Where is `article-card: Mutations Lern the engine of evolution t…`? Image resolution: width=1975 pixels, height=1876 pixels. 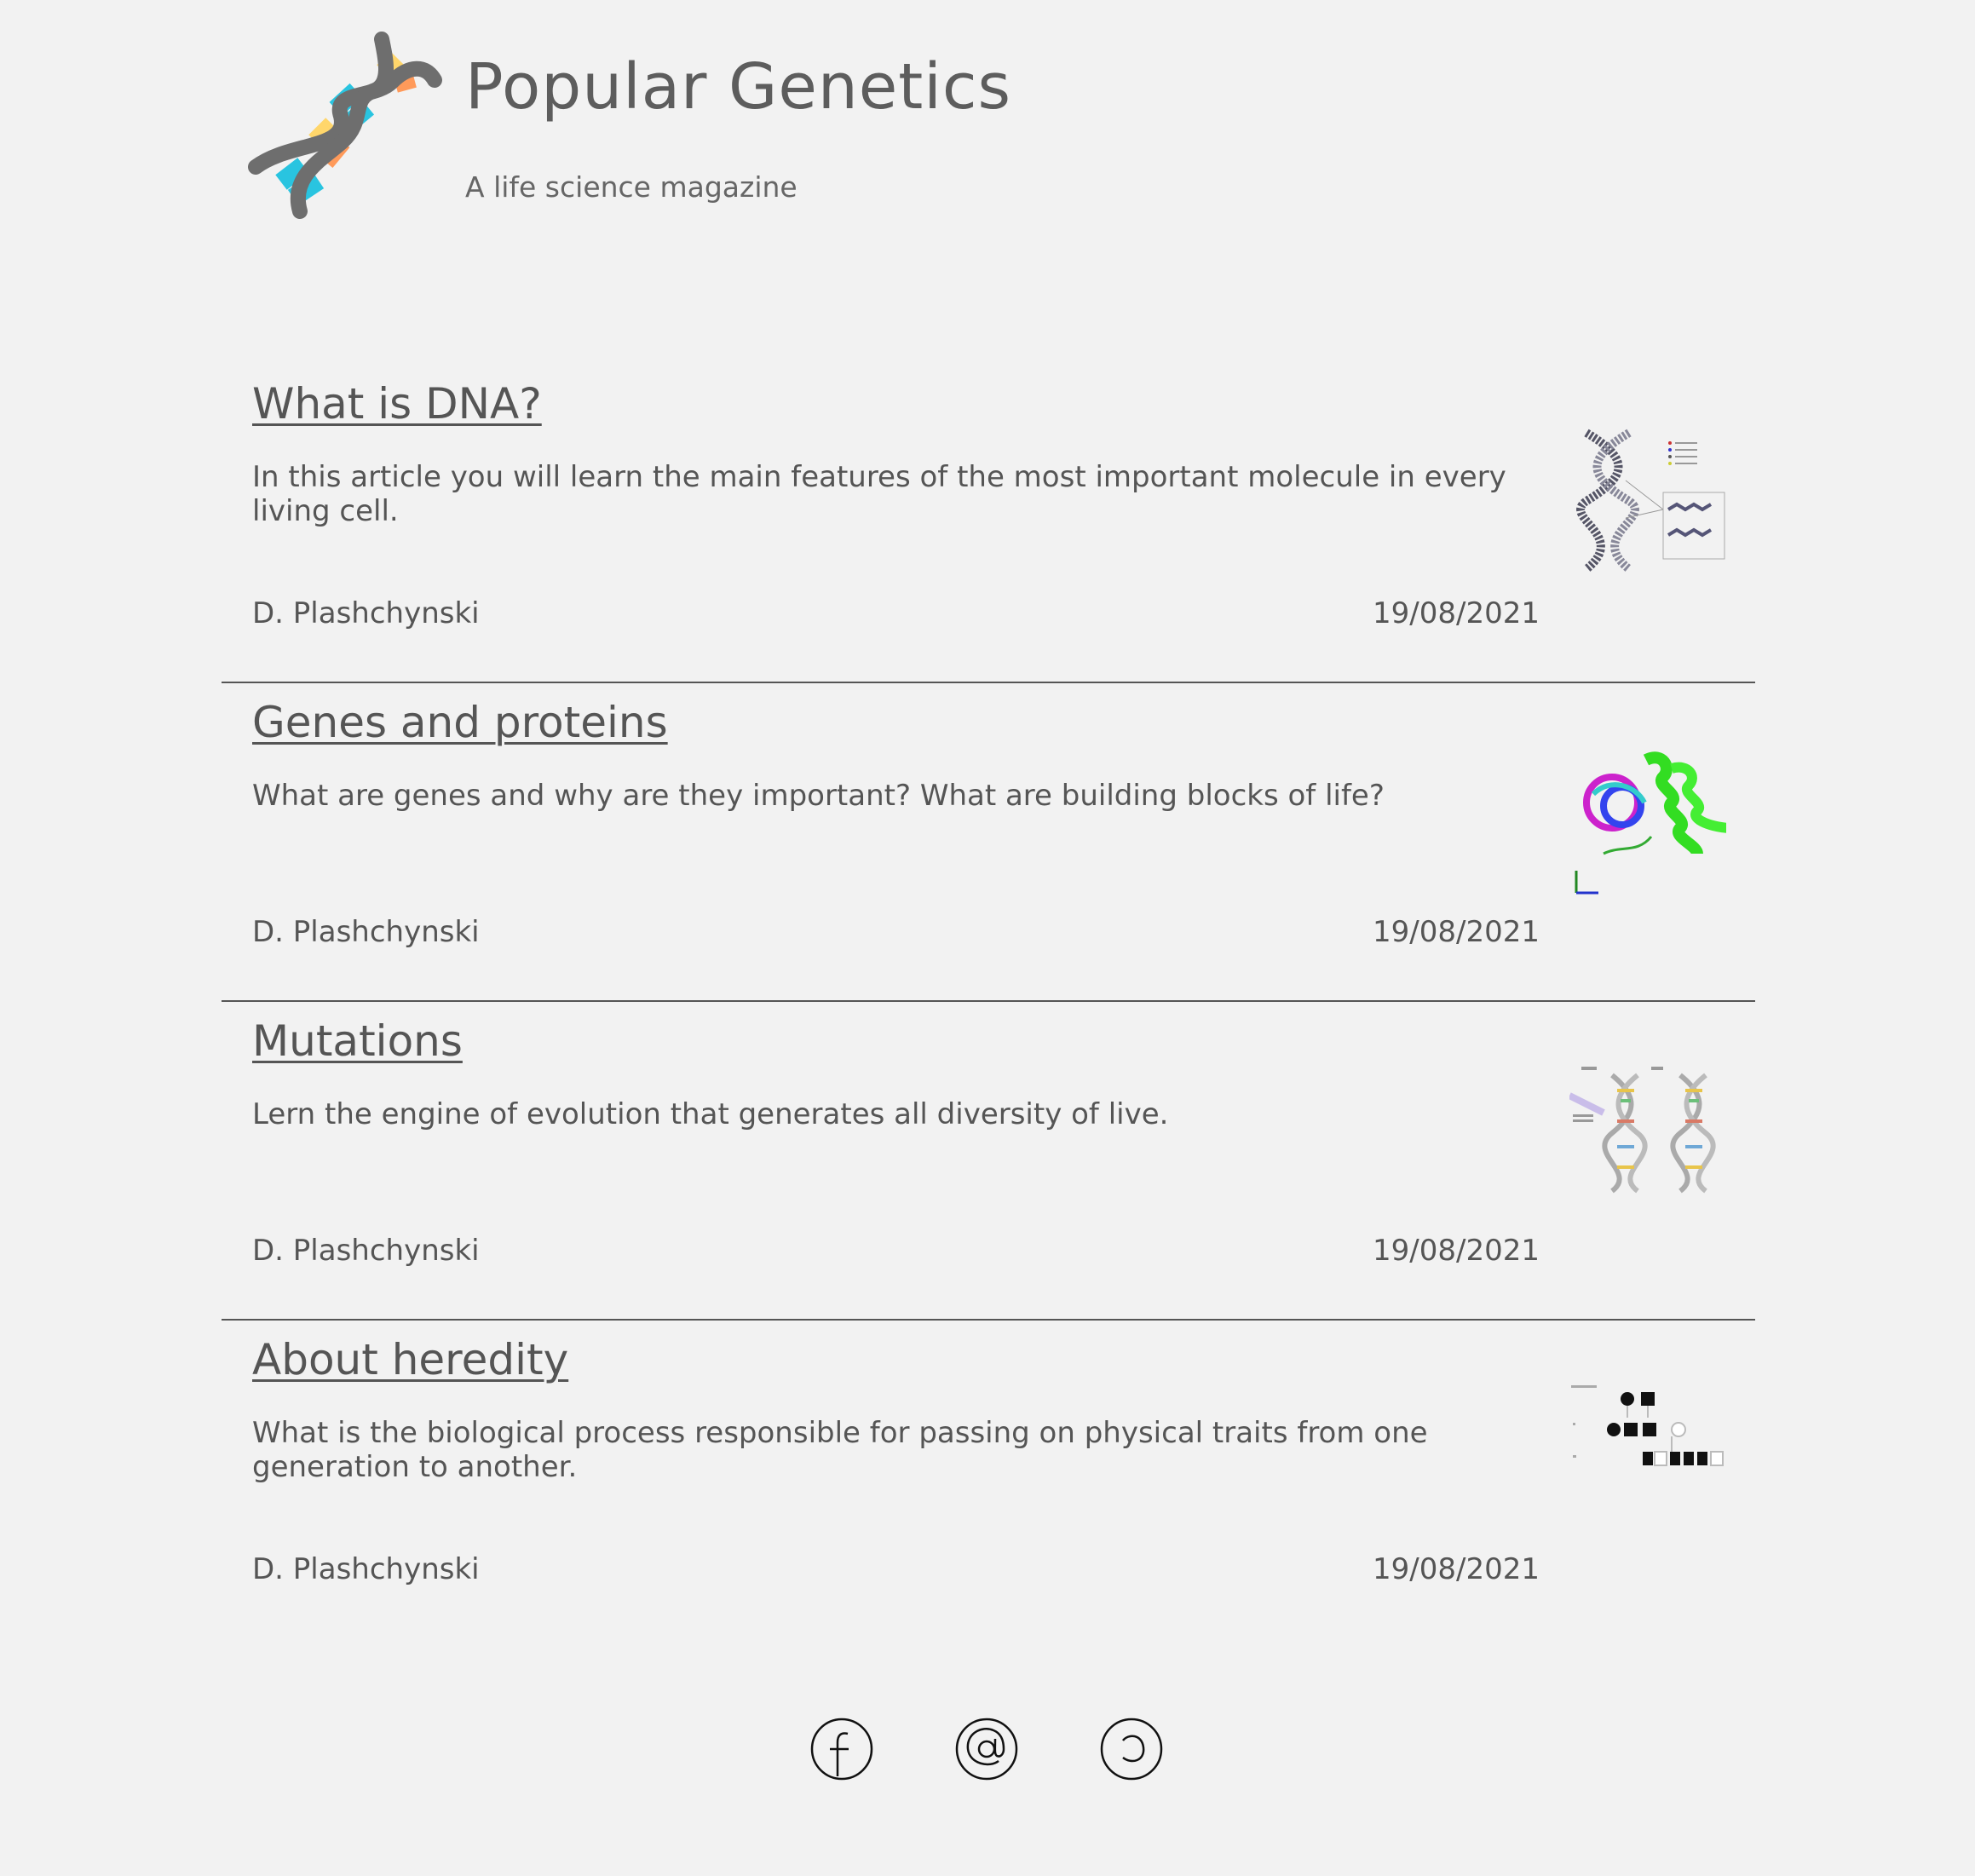 article-card: Mutations Lern the engine of evolution t… is located at coordinates (988, 1162).